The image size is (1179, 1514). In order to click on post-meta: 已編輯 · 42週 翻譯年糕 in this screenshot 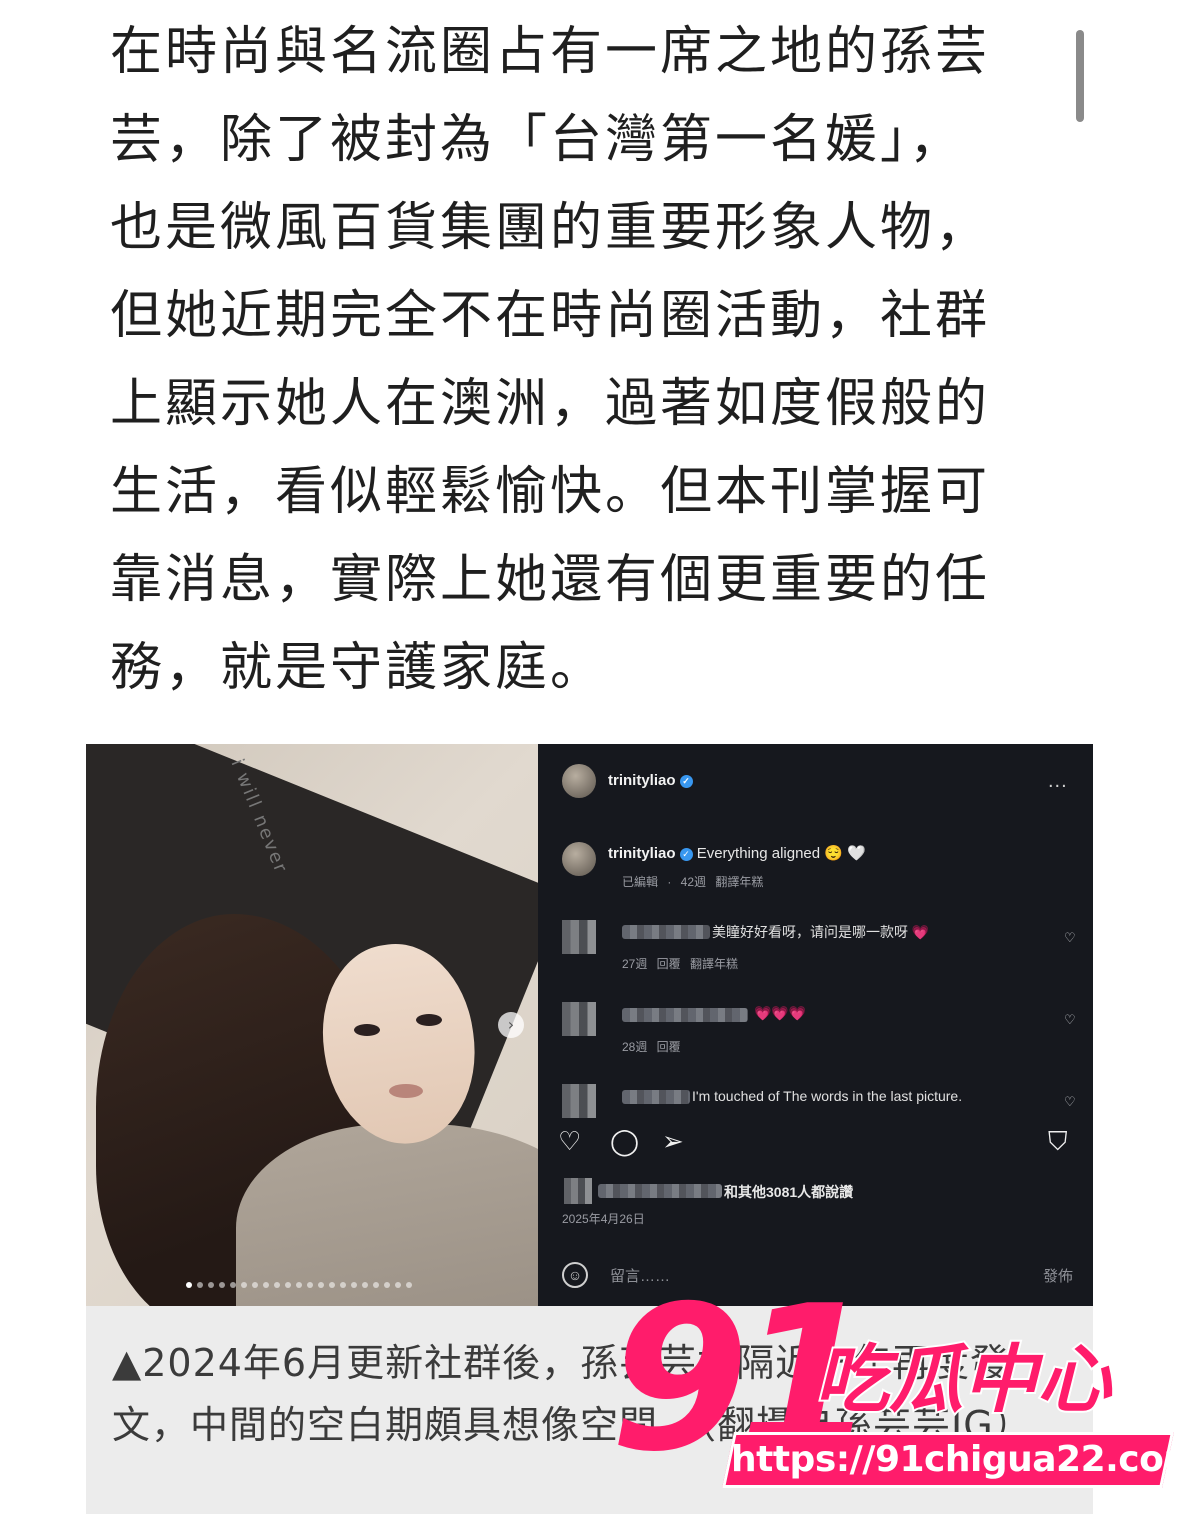, I will do `click(693, 882)`.